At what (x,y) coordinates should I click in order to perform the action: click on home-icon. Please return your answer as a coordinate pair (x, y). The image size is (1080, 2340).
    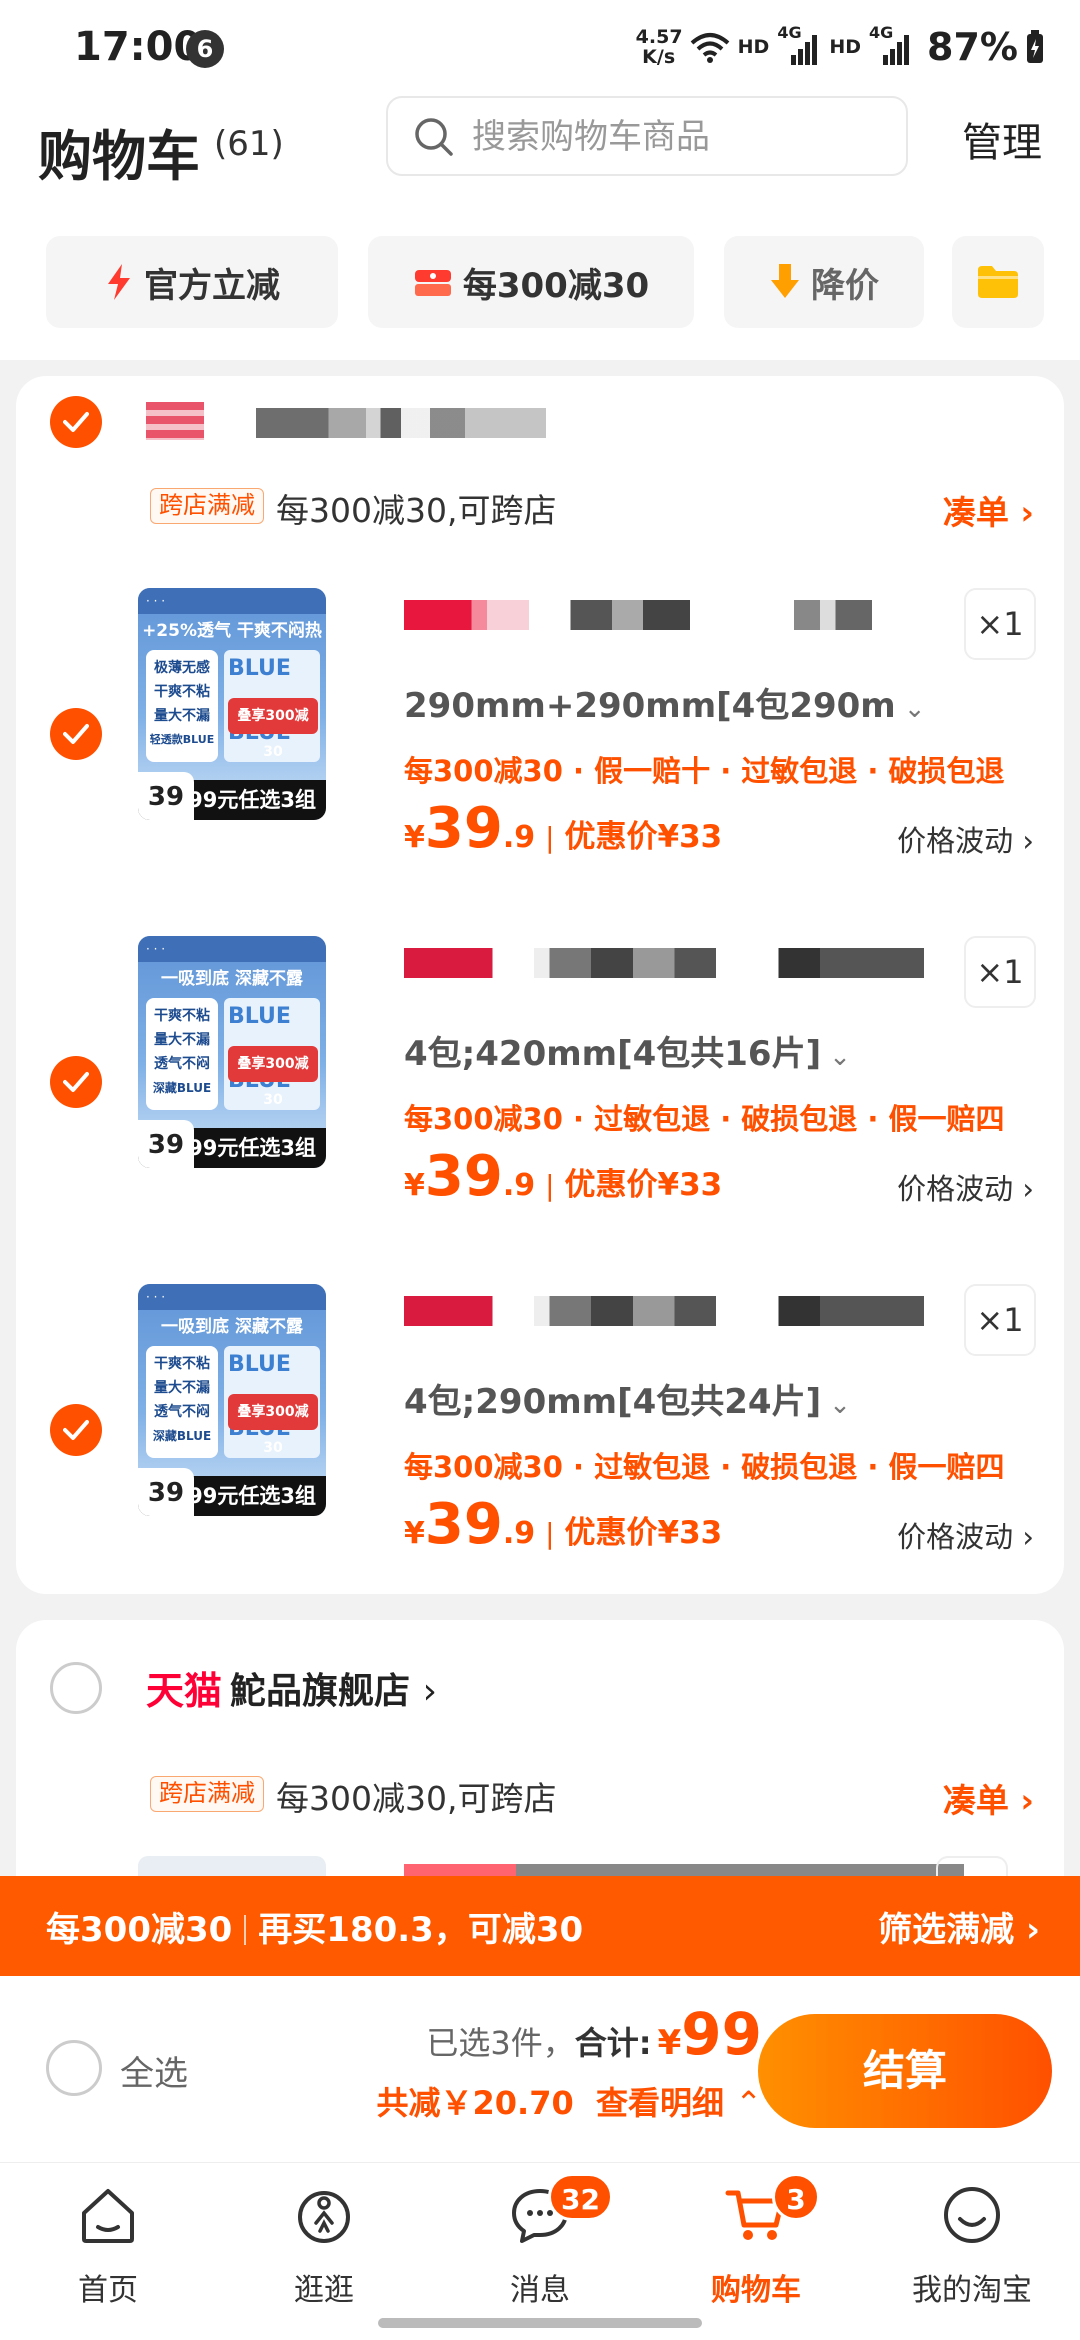
    Looking at the image, I should click on (108, 2216).